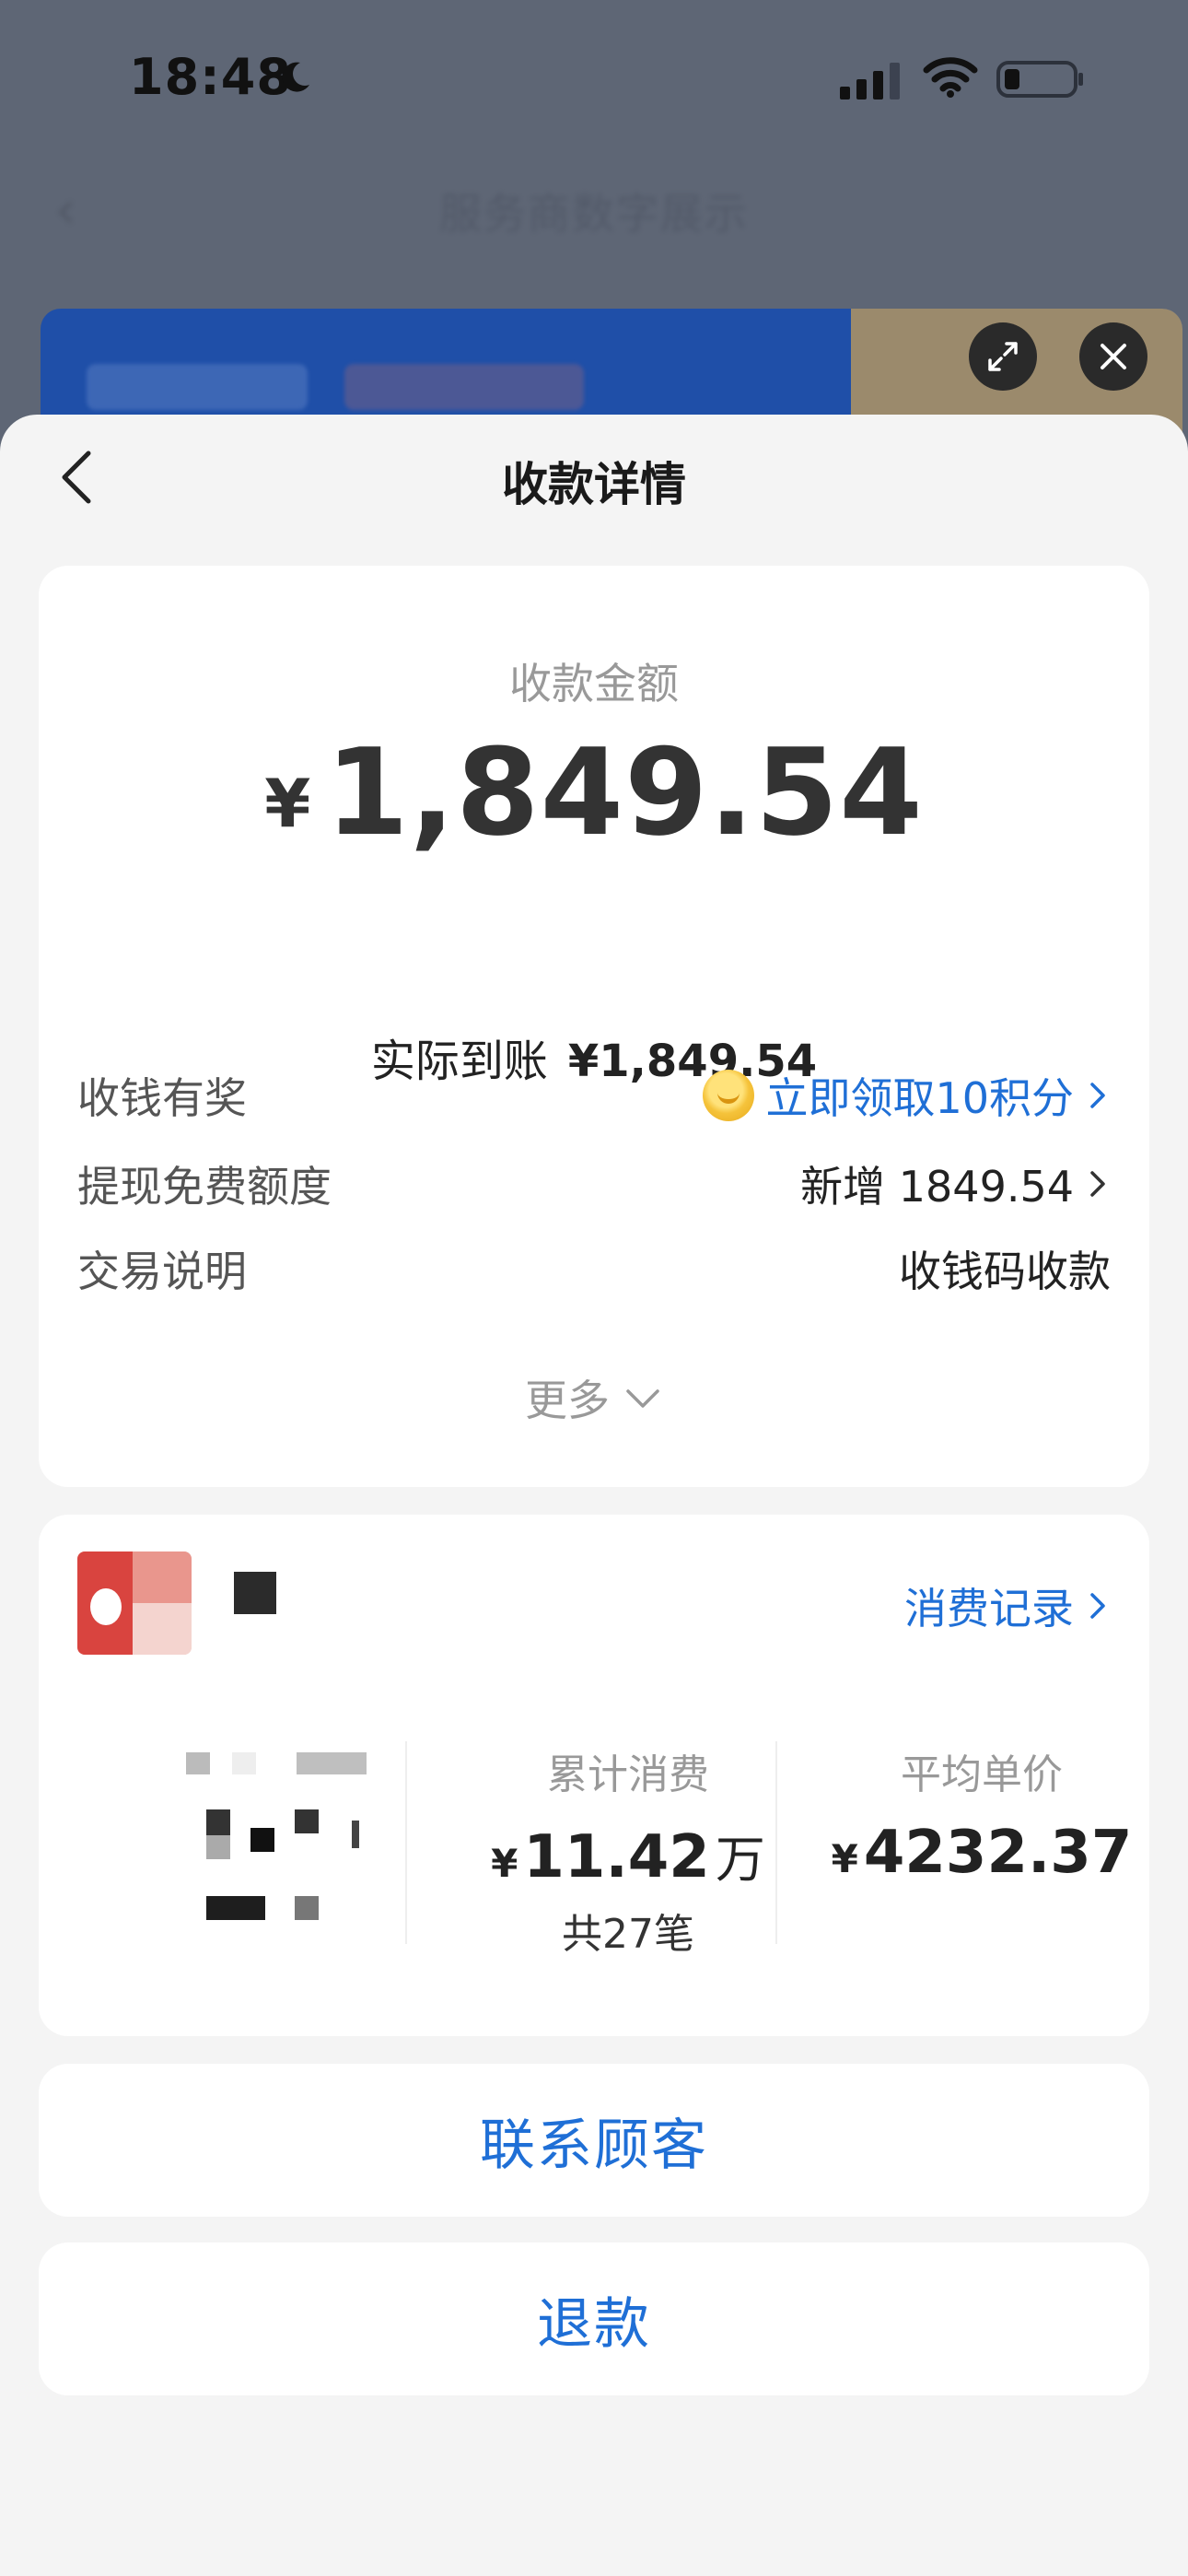  I want to click on redacted-customer-stat, so click(250, 1838).